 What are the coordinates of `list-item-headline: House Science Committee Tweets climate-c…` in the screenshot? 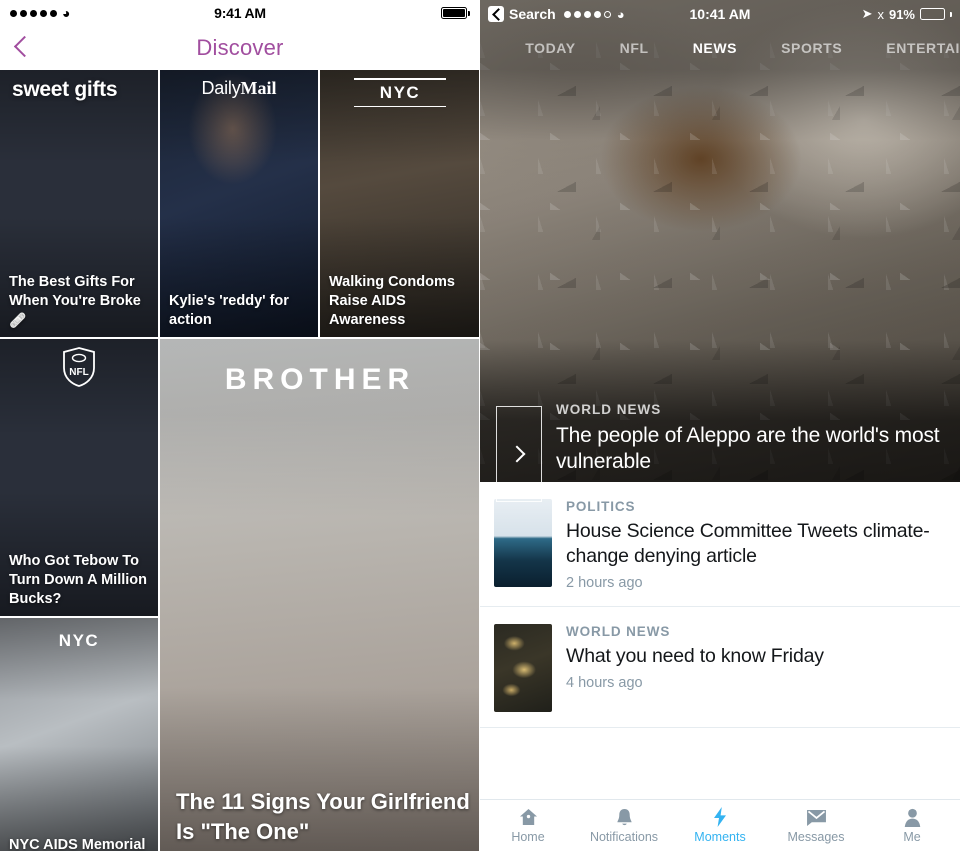 It's located at (748, 543).